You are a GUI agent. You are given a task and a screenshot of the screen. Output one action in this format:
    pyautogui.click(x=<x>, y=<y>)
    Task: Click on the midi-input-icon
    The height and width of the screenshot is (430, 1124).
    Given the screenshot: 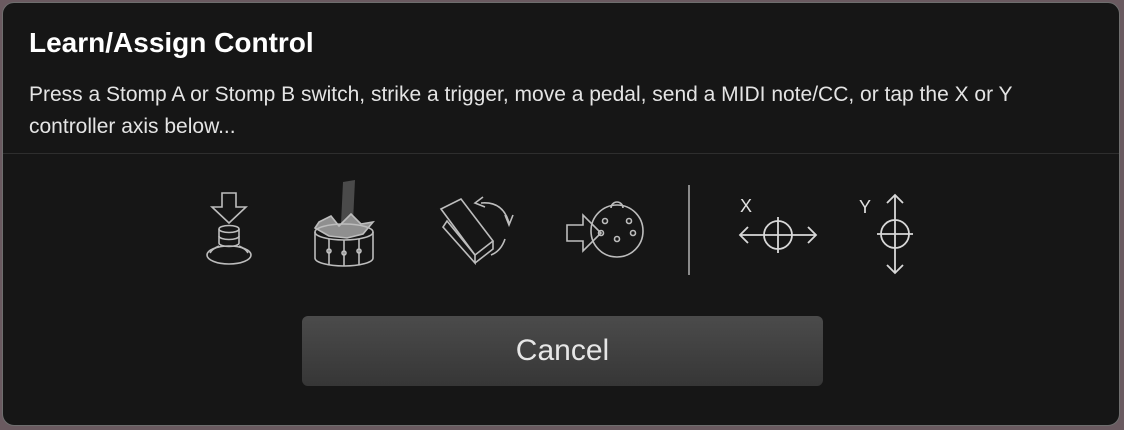 What is the action you would take?
    pyautogui.click(x=606, y=232)
    